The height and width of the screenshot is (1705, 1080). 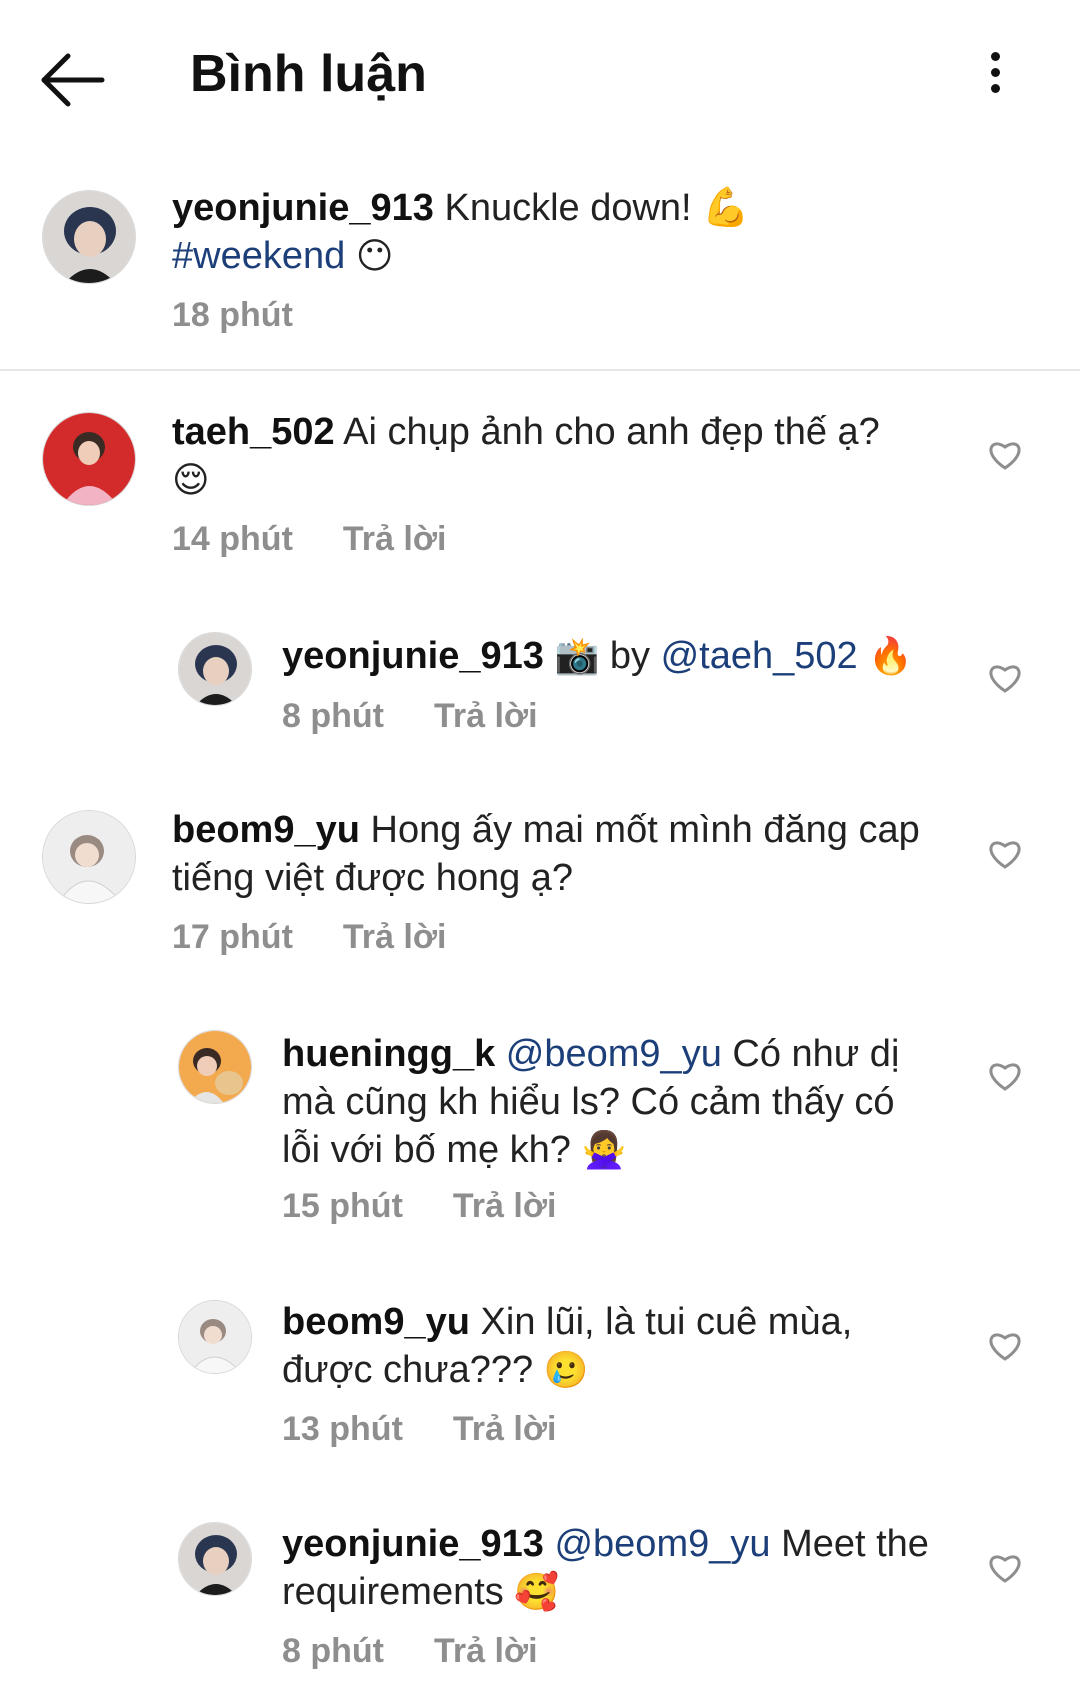 I want to click on timestamp: 17 phút, so click(x=232, y=937).